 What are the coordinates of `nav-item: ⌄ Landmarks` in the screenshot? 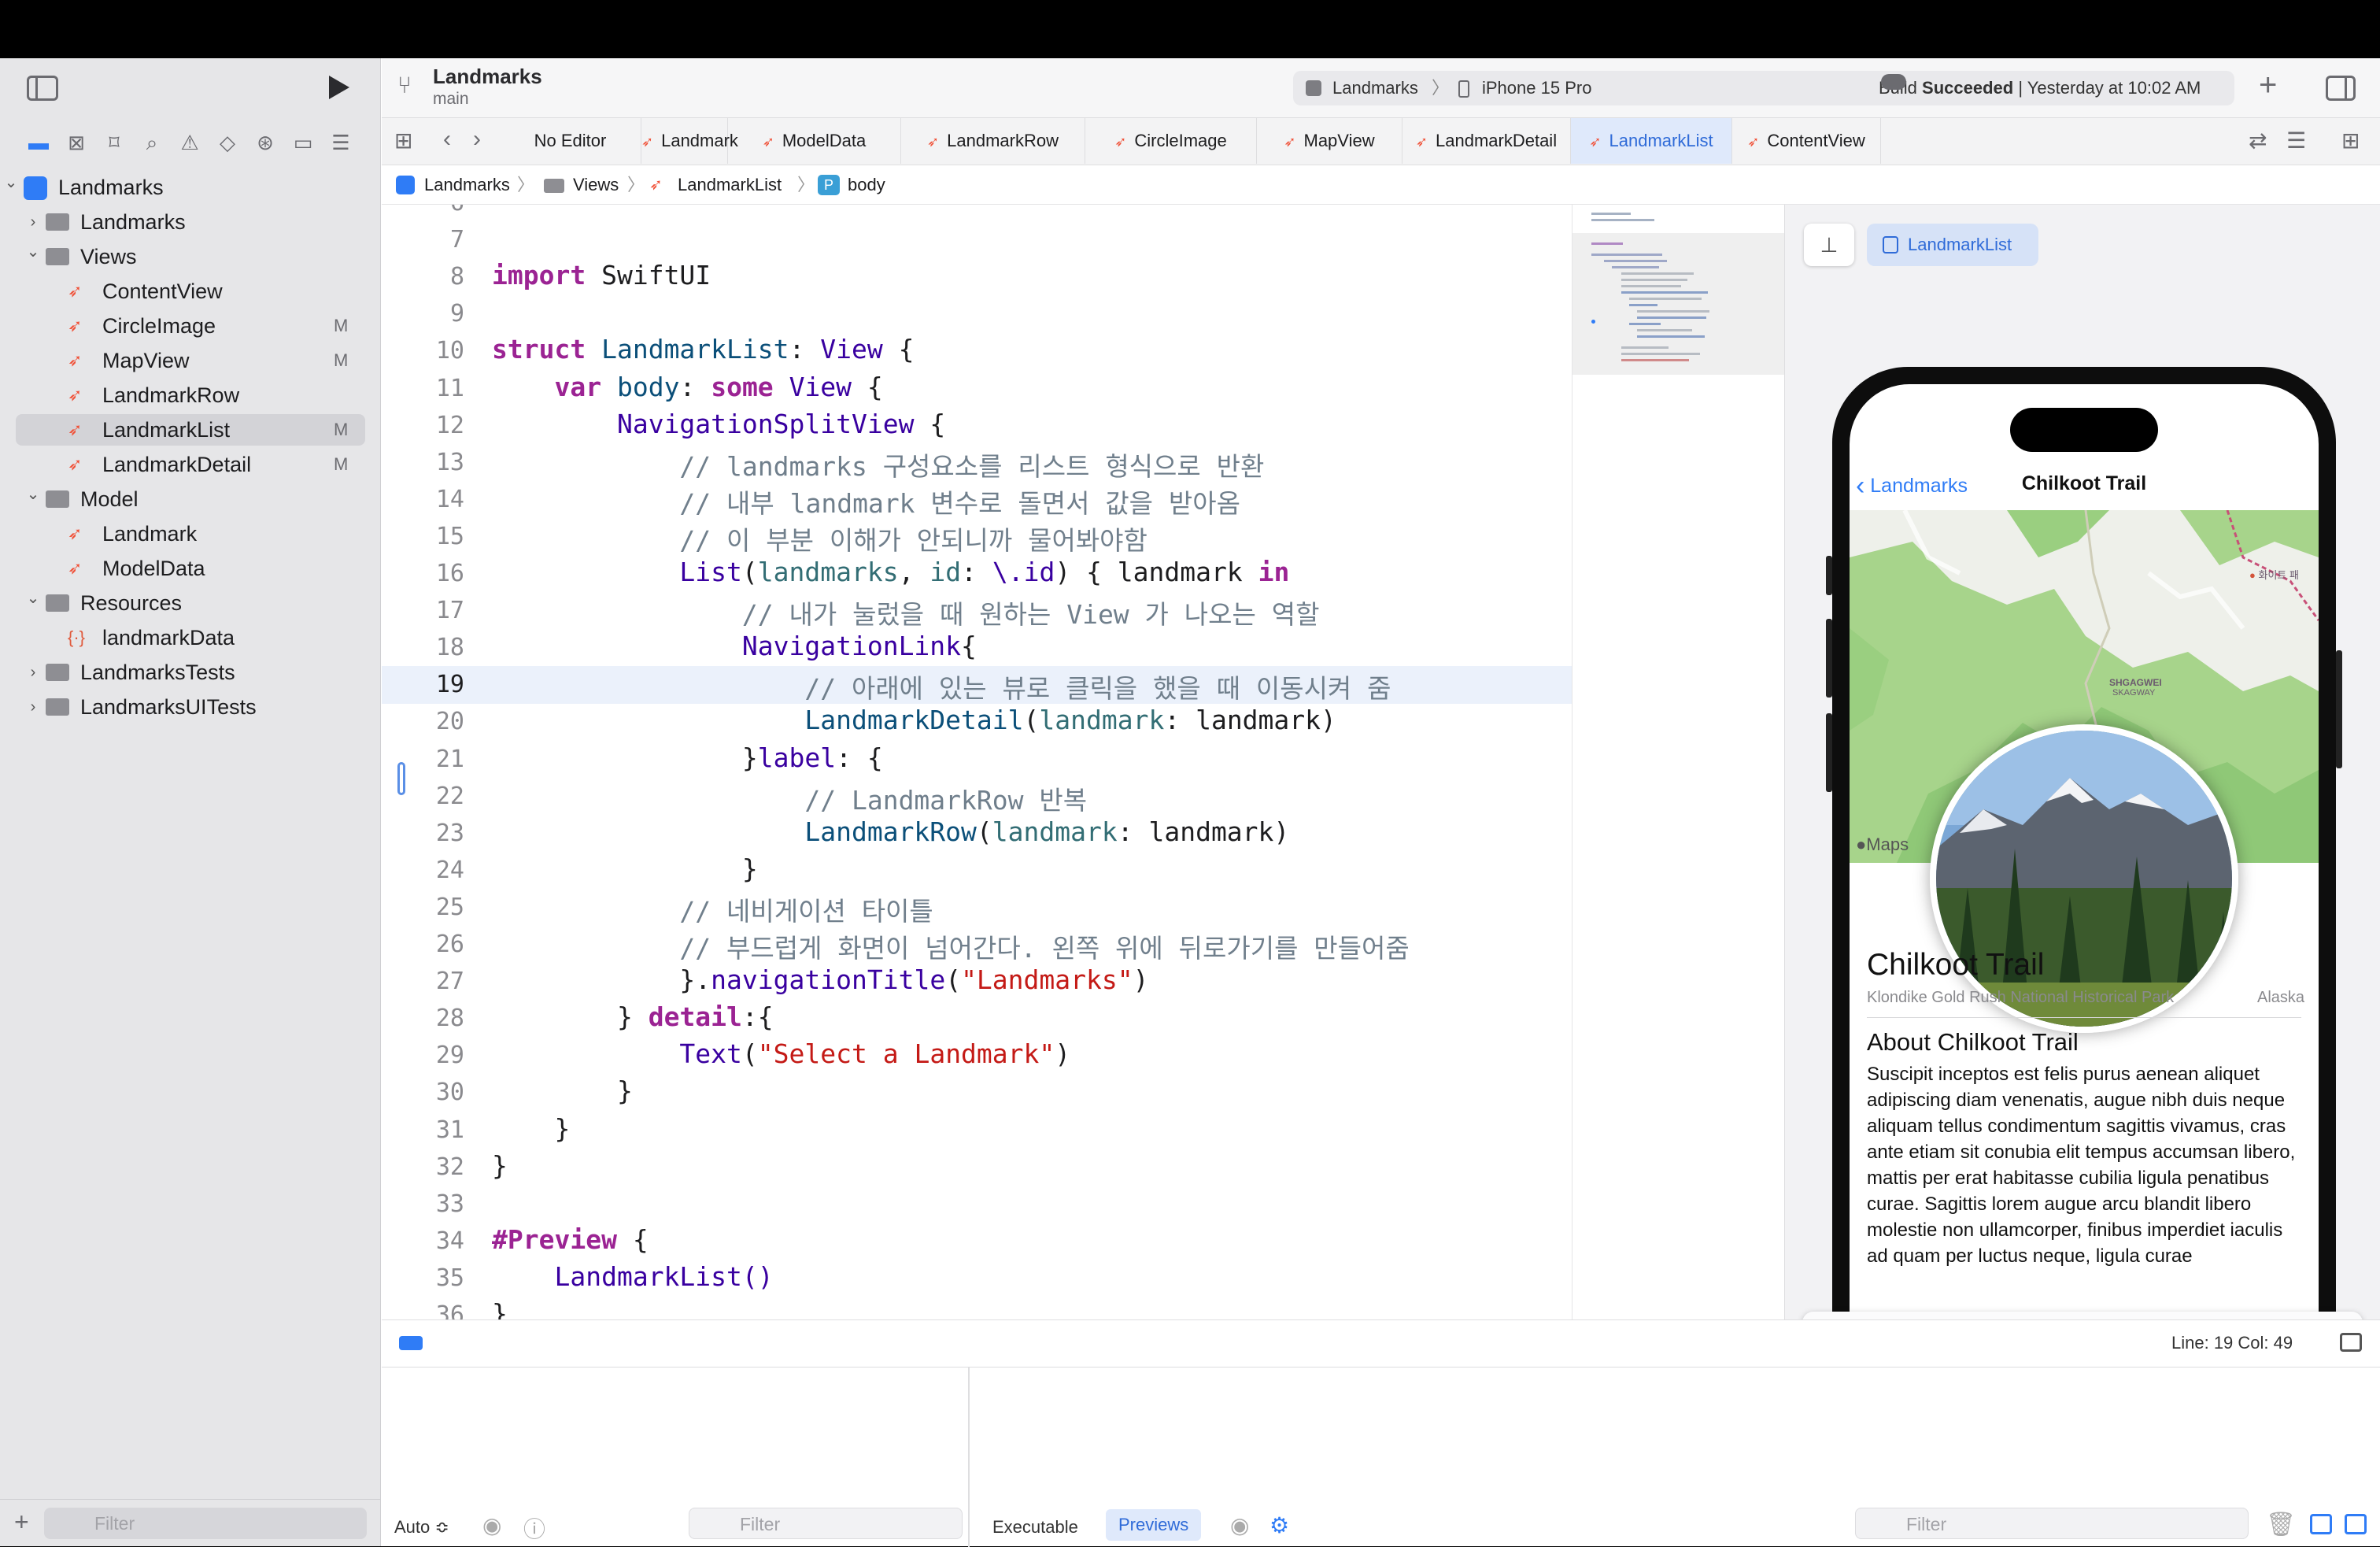 It's located at (185, 187).